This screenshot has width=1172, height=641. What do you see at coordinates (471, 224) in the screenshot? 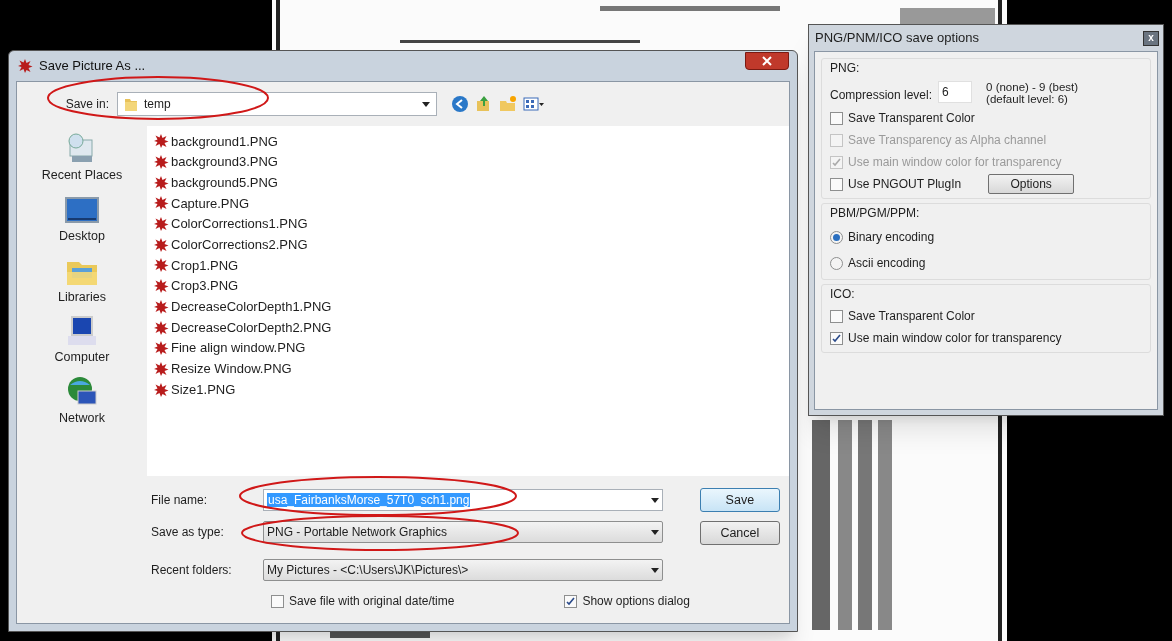
I see `file-item: ColorCorrections1.PNG` at bounding box center [471, 224].